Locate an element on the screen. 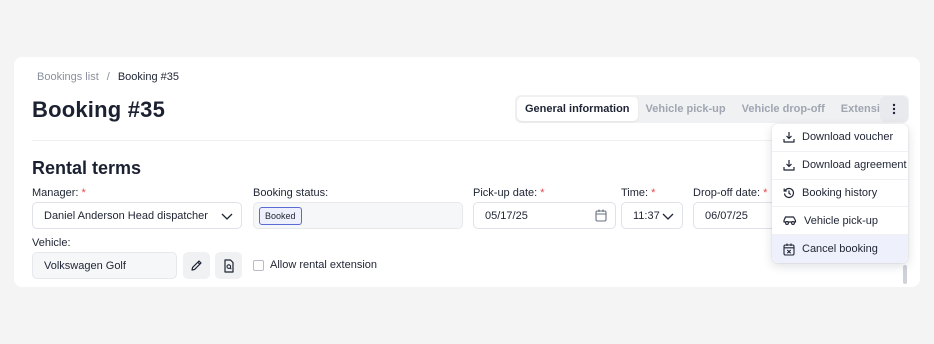 Image resolution: width=934 pixels, height=344 pixels. more-actions-button is located at coordinates (894, 109).